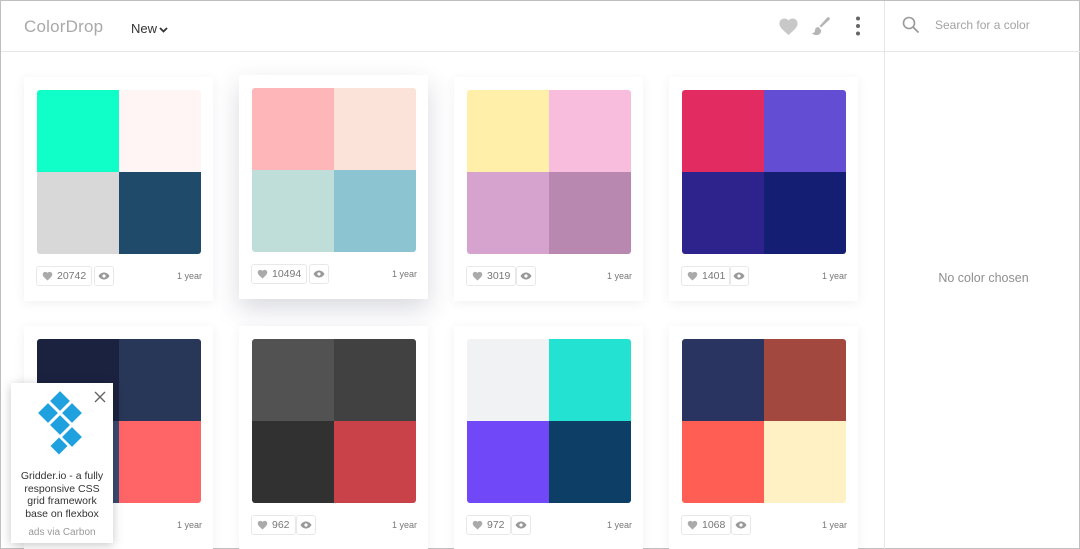 Image resolution: width=1080 pixels, height=549 pixels. What do you see at coordinates (163, 30) in the screenshot?
I see `chevron-down-icon` at bounding box center [163, 30].